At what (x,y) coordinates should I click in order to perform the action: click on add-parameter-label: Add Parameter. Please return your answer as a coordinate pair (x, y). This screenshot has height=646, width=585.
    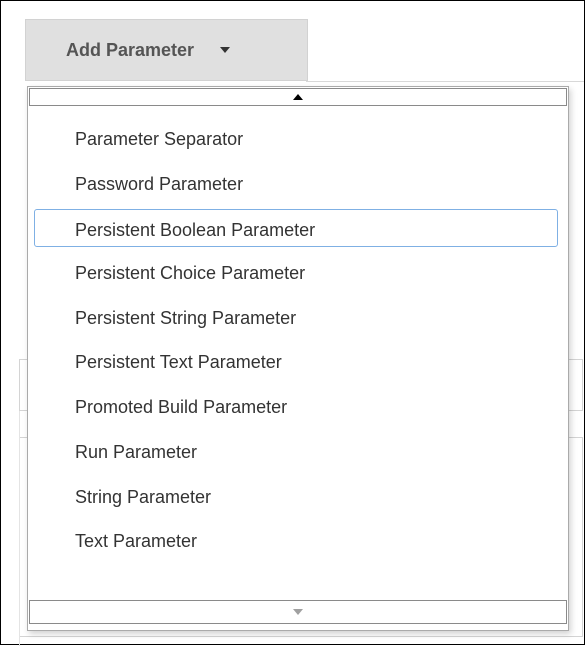
    Looking at the image, I should click on (130, 49).